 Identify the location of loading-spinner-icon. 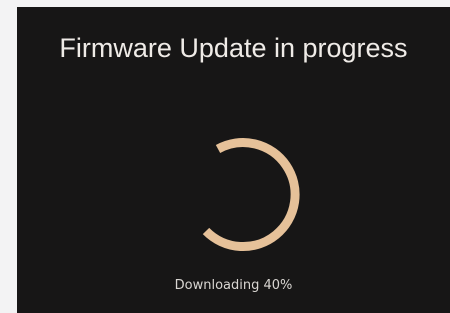
(251, 195).